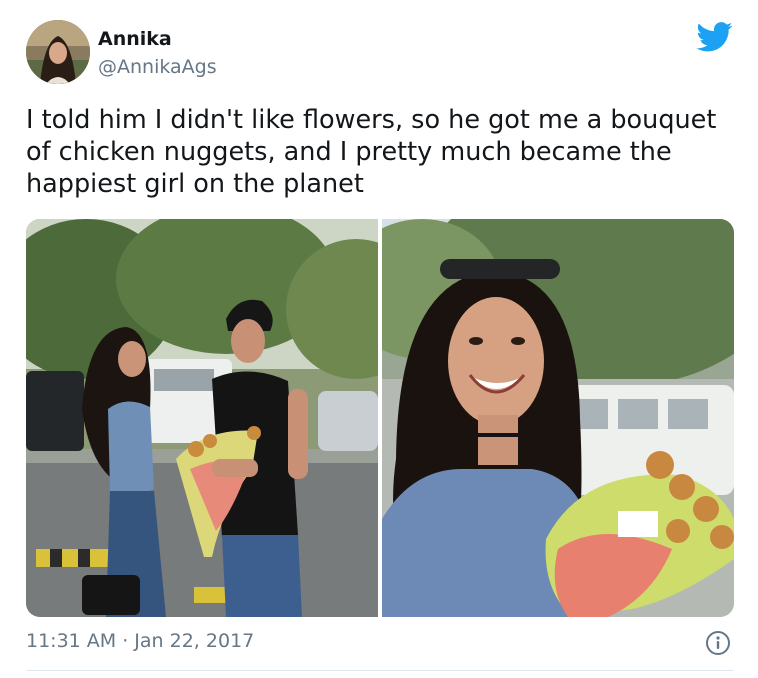 This screenshot has width=758, height=678. I want to click on info-icon, so click(718, 643).